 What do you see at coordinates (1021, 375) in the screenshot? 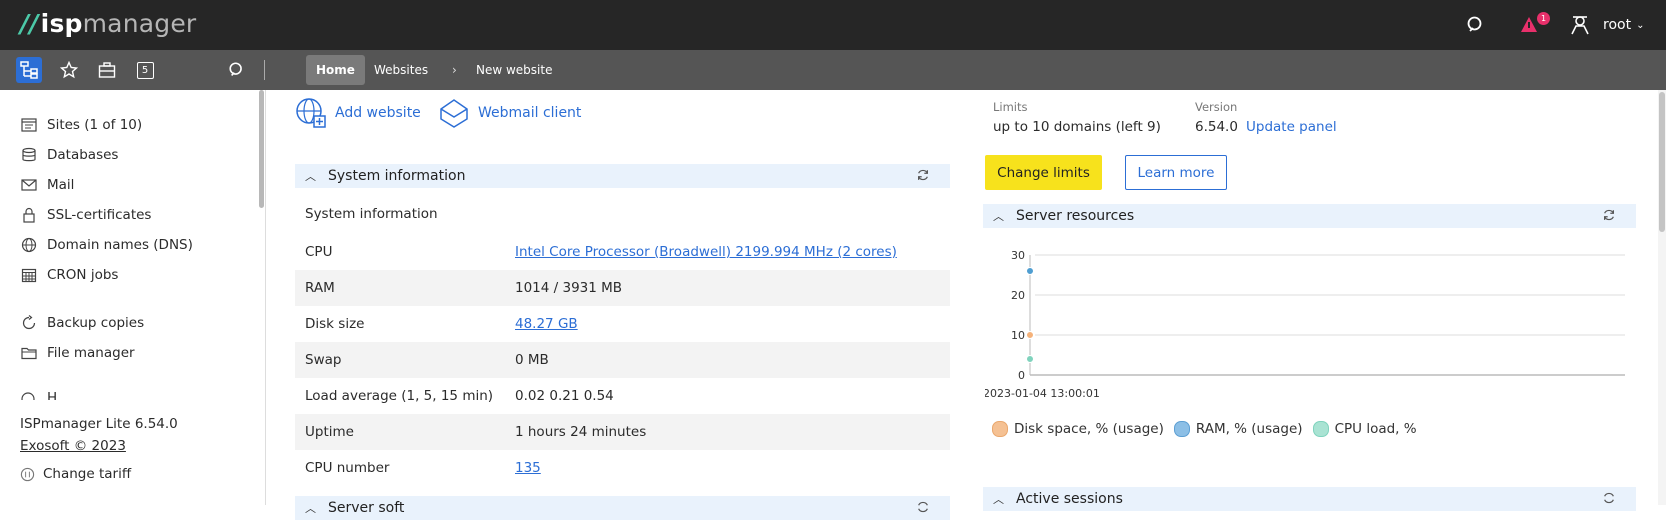
I see `y-tick-label: 0` at bounding box center [1021, 375].